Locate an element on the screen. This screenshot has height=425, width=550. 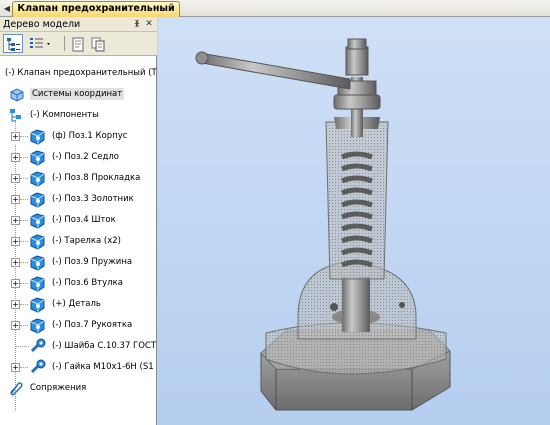
tree-item-part: + (-) Поз.4 Шток is located at coordinates (78, 220).